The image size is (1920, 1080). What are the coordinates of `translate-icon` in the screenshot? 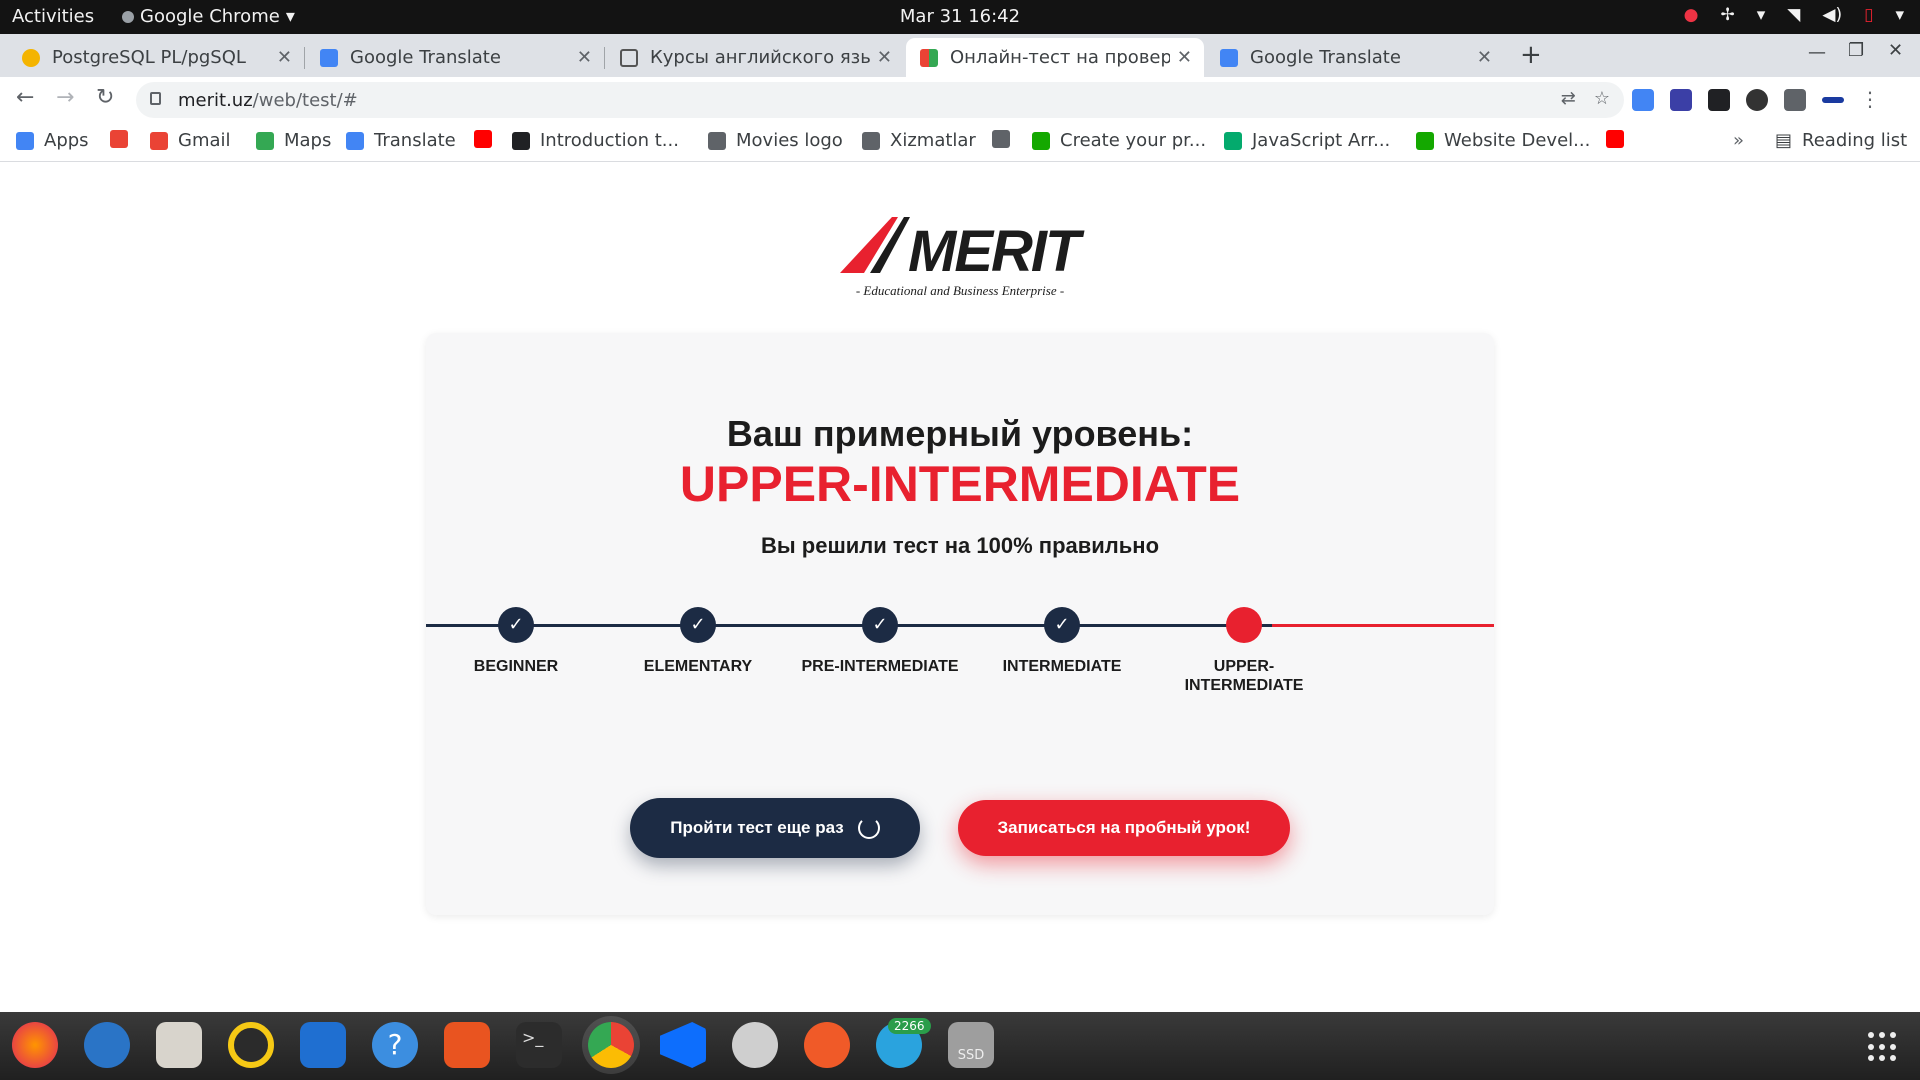 It's located at (355, 140).